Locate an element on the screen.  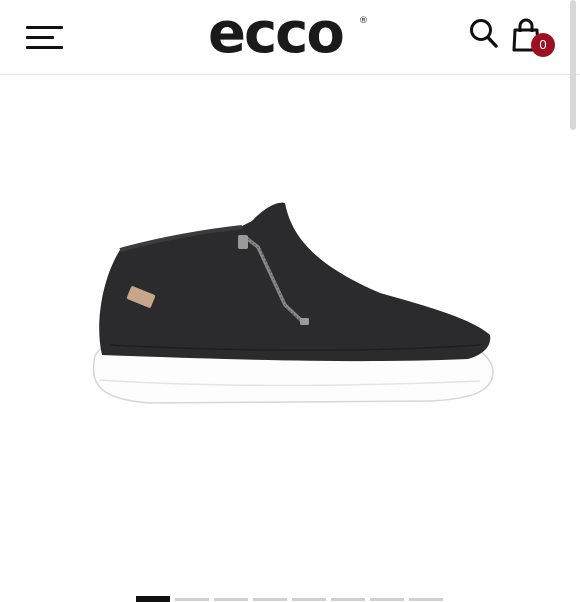
ecco-logo: ecco ® is located at coordinates (291, 34).